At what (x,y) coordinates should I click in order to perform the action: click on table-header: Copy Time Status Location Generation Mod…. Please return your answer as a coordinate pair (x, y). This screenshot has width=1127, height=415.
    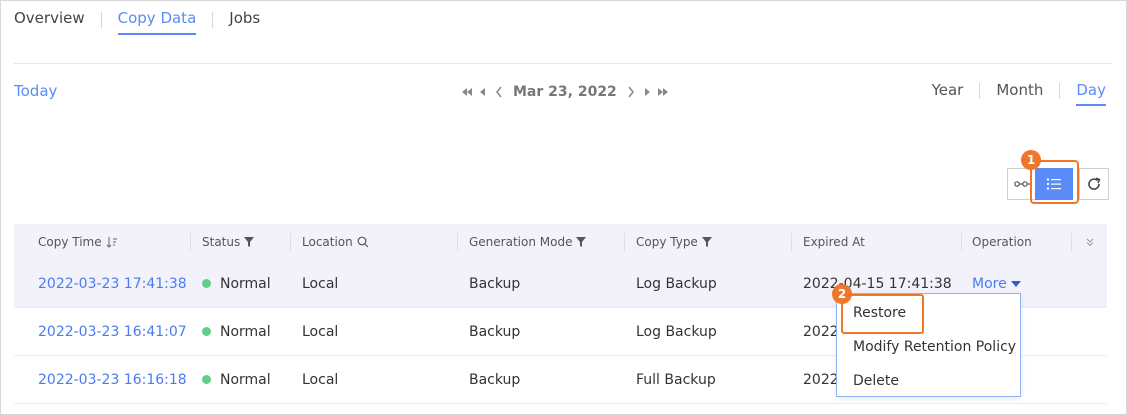
    Looking at the image, I should click on (560, 242).